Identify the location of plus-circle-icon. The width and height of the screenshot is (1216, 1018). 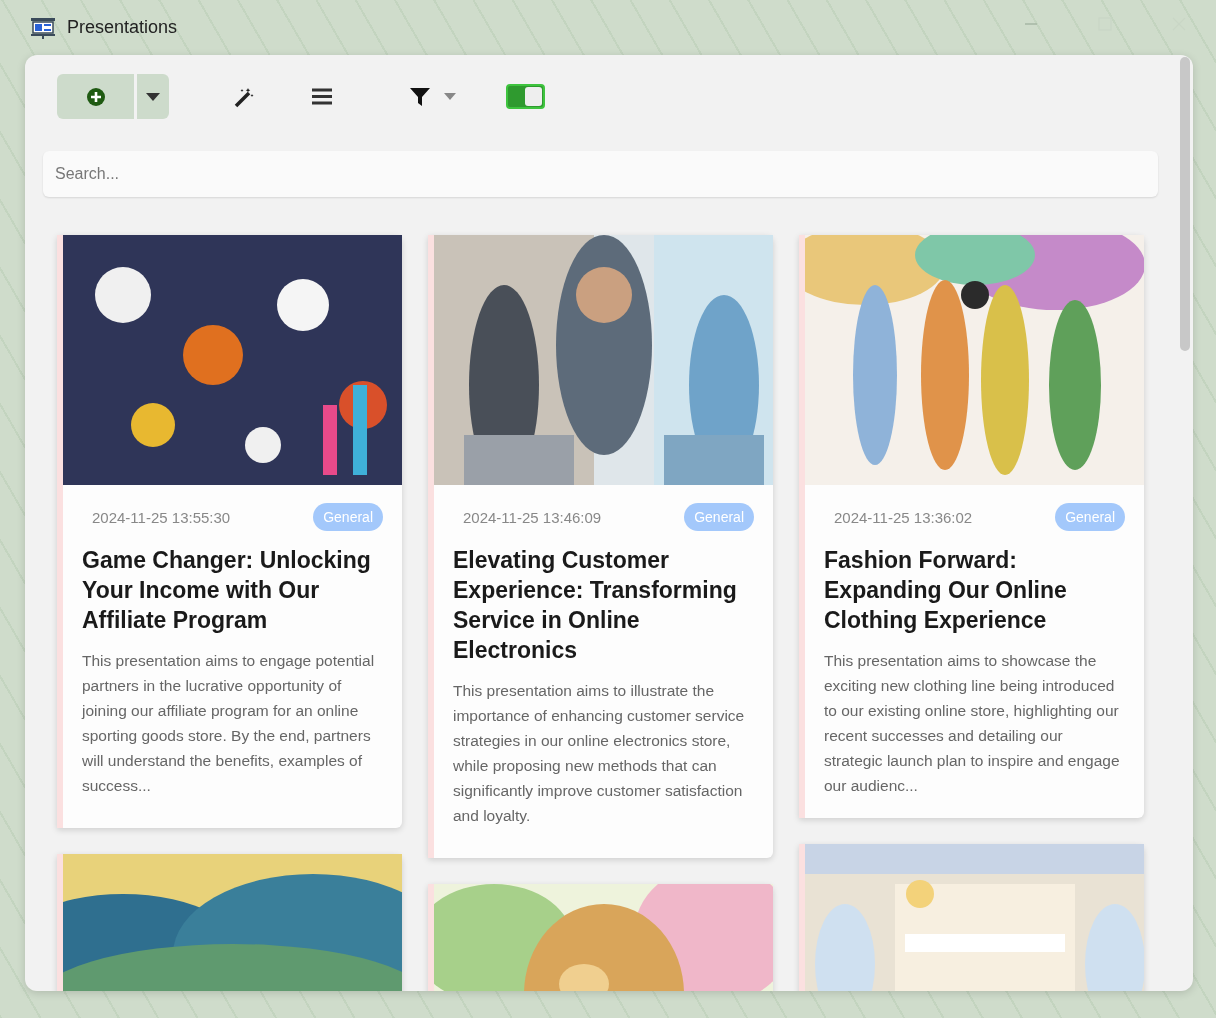
(95, 96).